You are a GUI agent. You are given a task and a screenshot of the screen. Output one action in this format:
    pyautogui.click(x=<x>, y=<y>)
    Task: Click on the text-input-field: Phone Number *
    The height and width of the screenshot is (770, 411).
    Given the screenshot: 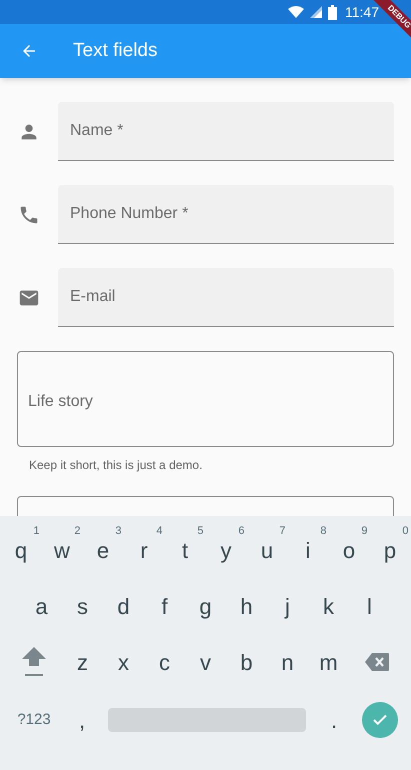 What is the action you would take?
    pyautogui.click(x=226, y=214)
    